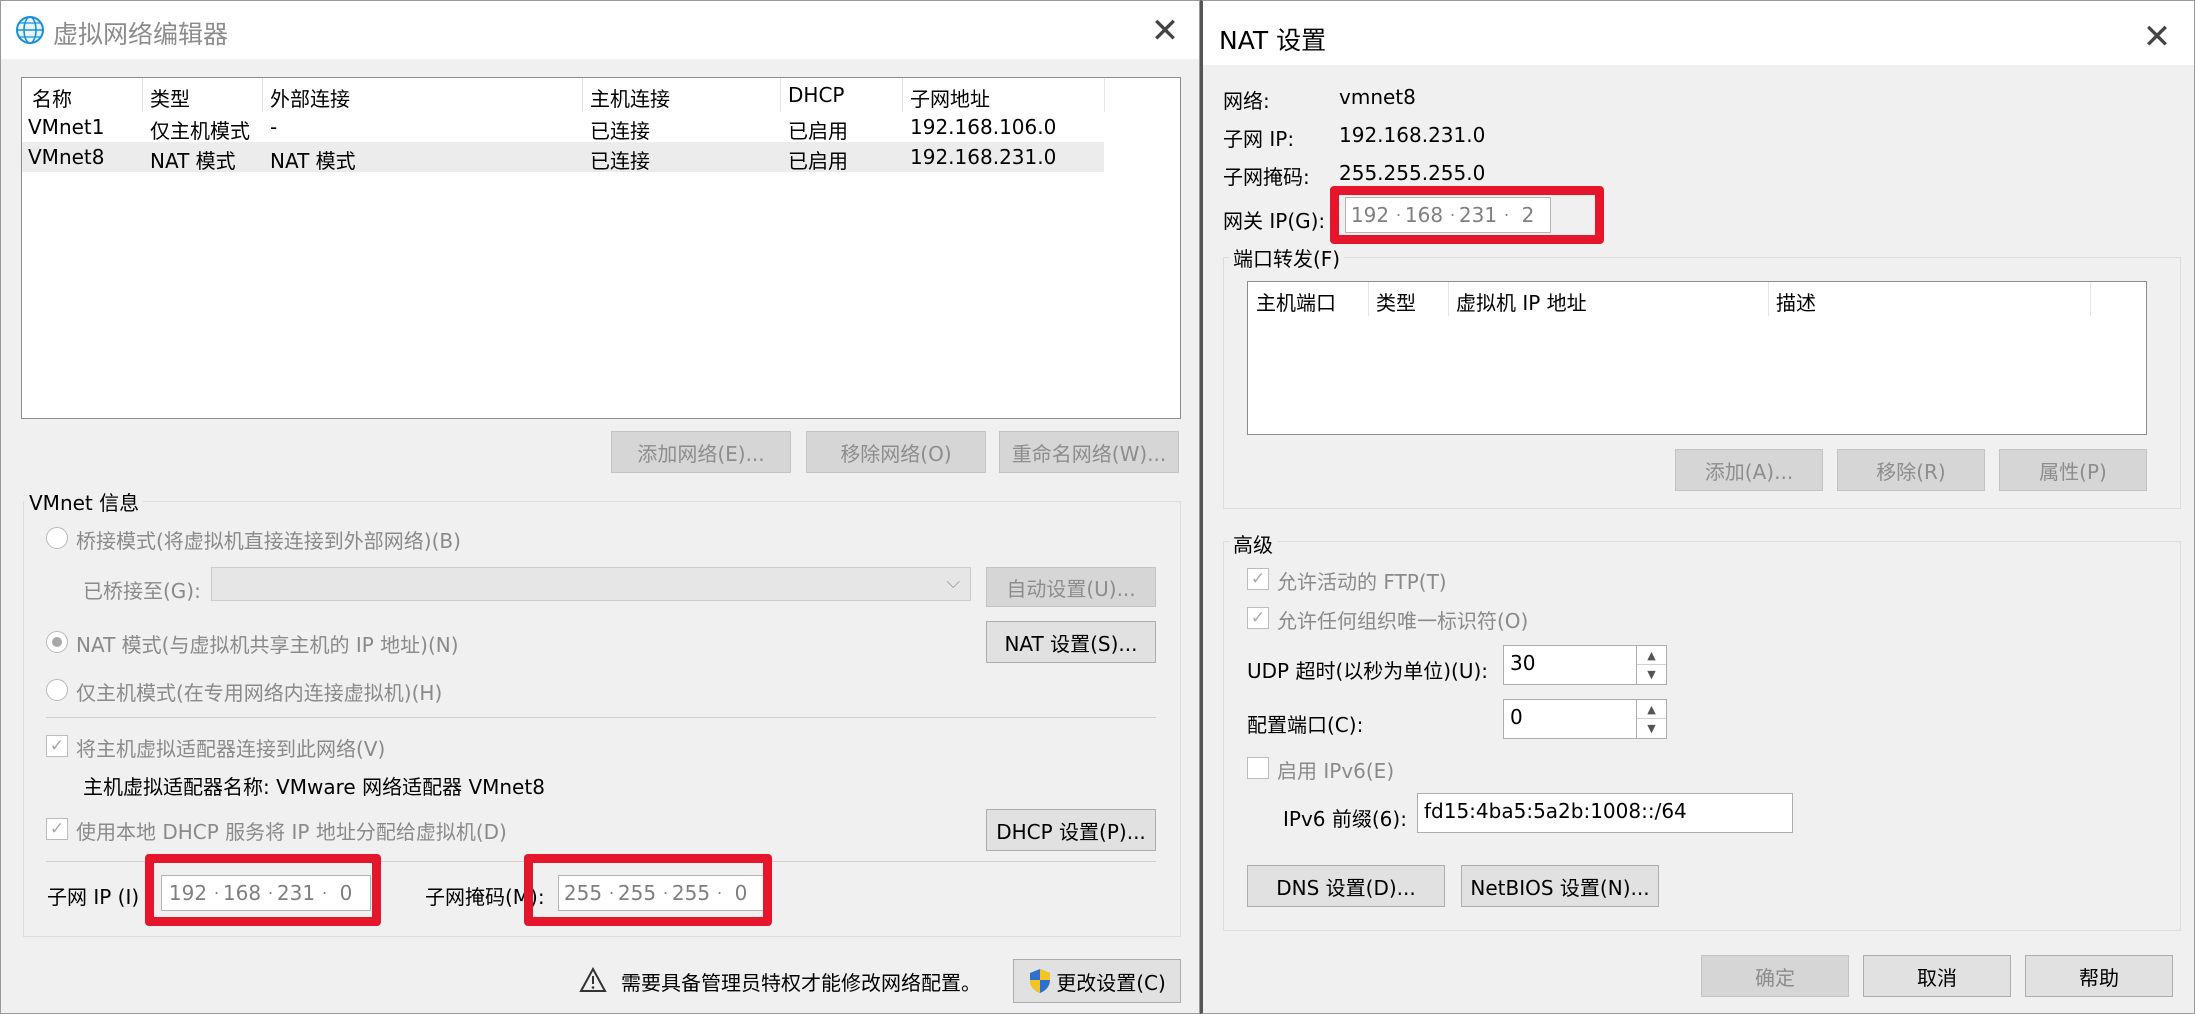 The image size is (2195, 1014). What do you see at coordinates (1516, 717) in the screenshot?
I see `config-port-value: 0` at bounding box center [1516, 717].